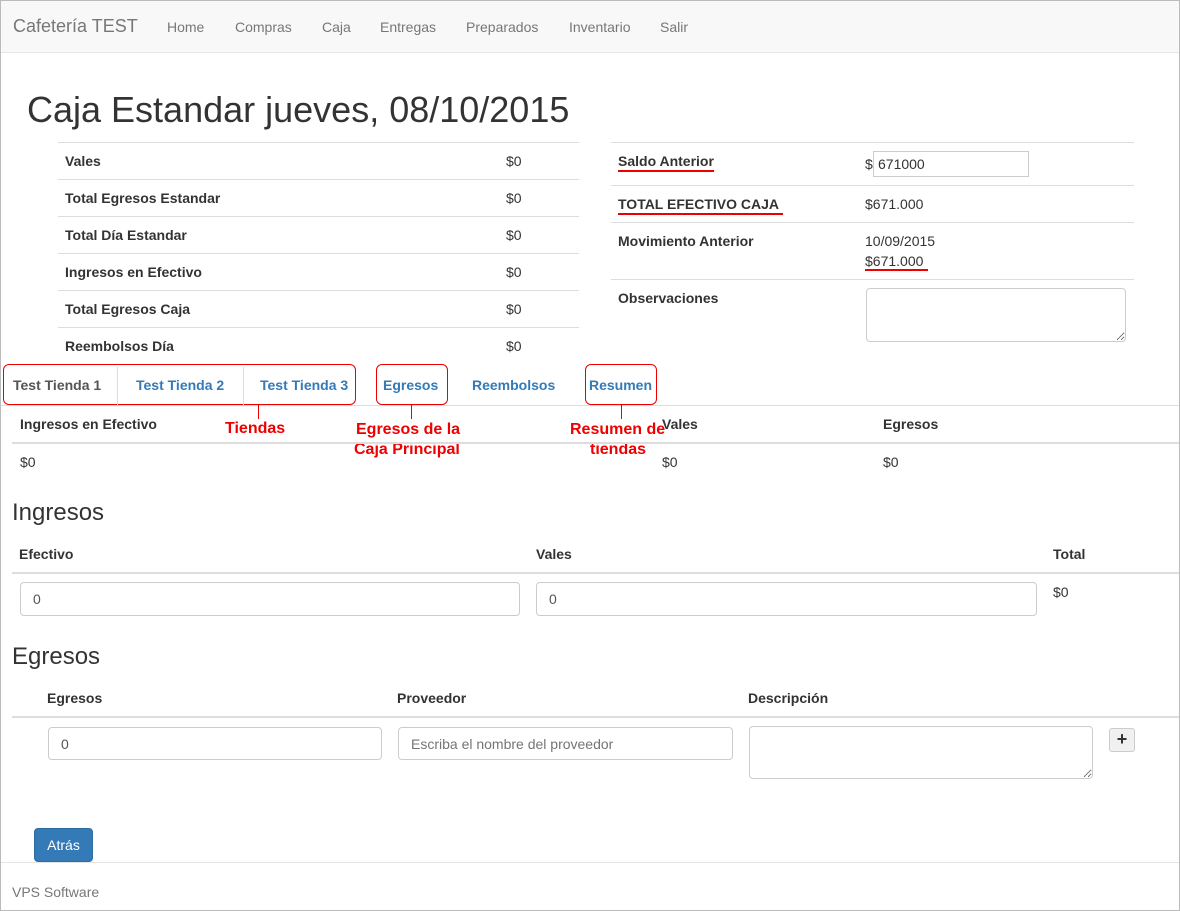 Image resolution: width=1180 pixels, height=911 pixels. What do you see at coordinates (1061, 592) in the screenshot?
I see `ingresos-total-value: $0` at bounding box center [1061, 592].